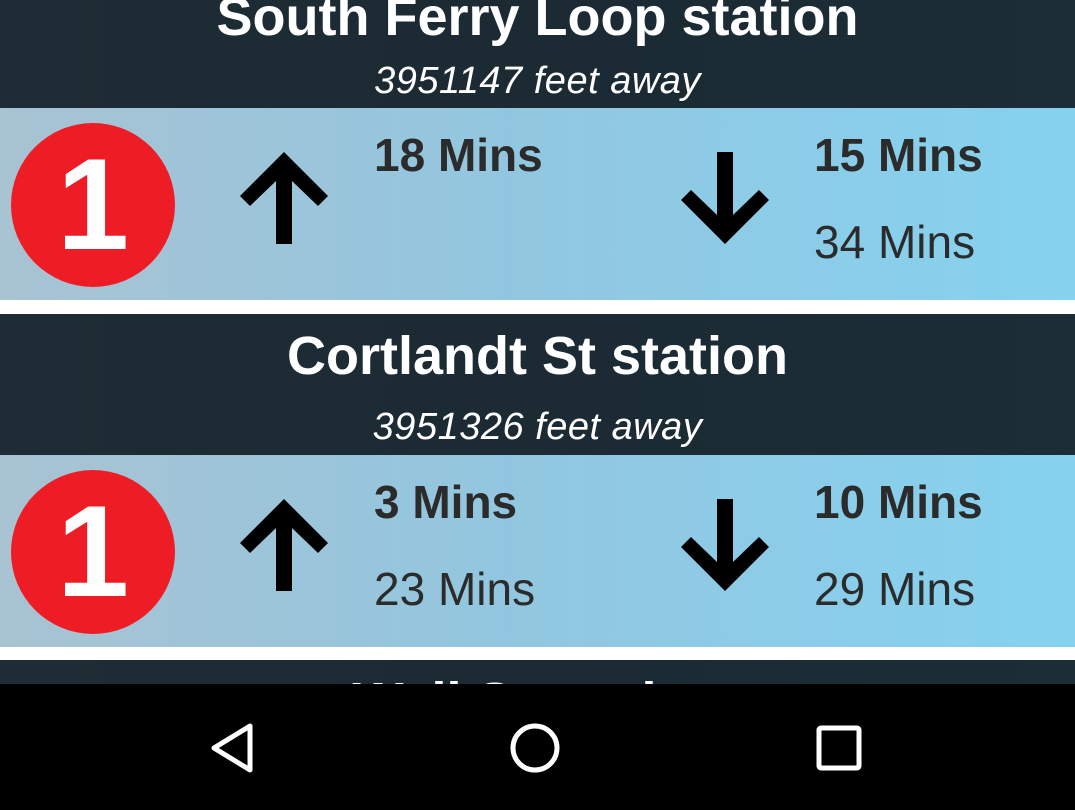 The width and height of the screenshot is (1075, 810). I want to click on station-name: Cortlandt St station, so click(537, 356).